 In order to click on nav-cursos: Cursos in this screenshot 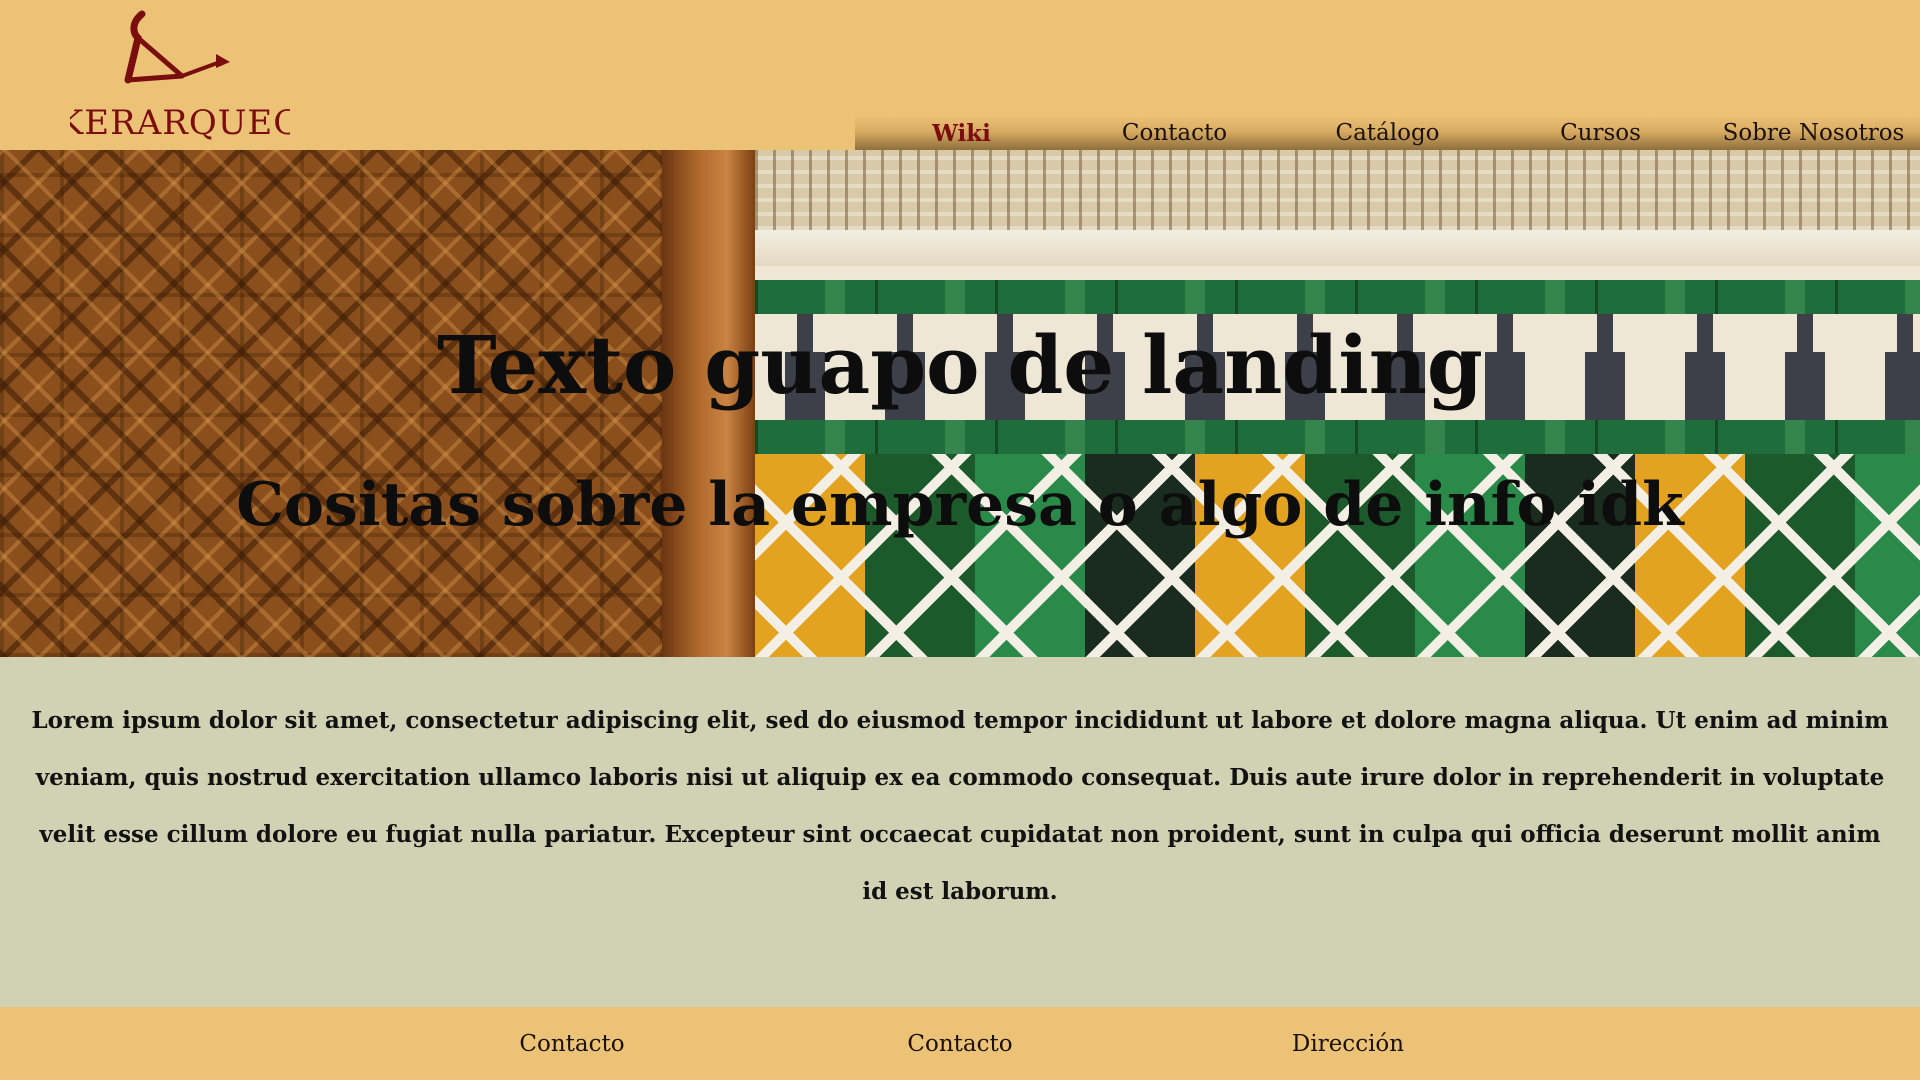, I will do `click(1600, 133)`.